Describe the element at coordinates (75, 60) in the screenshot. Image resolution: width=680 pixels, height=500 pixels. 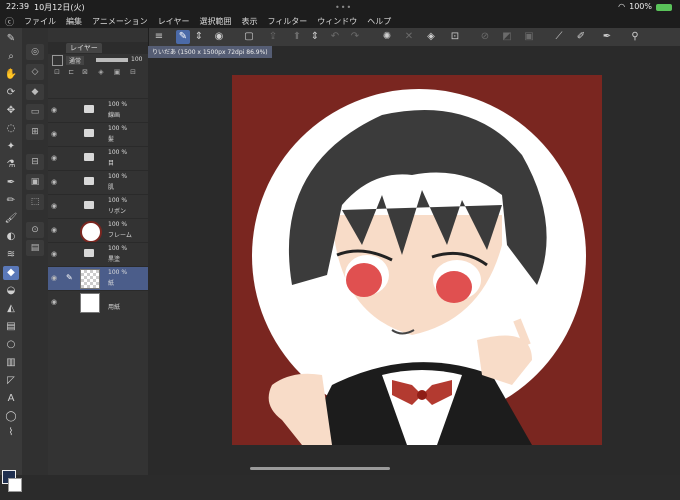
I see `blend-mode-select: 通常` at that location.